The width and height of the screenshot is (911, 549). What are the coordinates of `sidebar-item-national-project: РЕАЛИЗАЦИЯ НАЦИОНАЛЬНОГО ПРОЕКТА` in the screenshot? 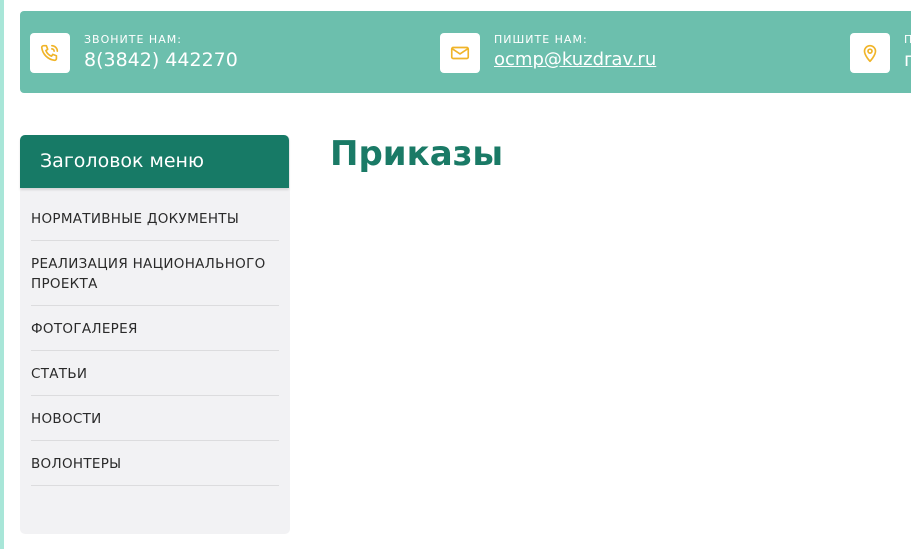 It's located at (155, 280).